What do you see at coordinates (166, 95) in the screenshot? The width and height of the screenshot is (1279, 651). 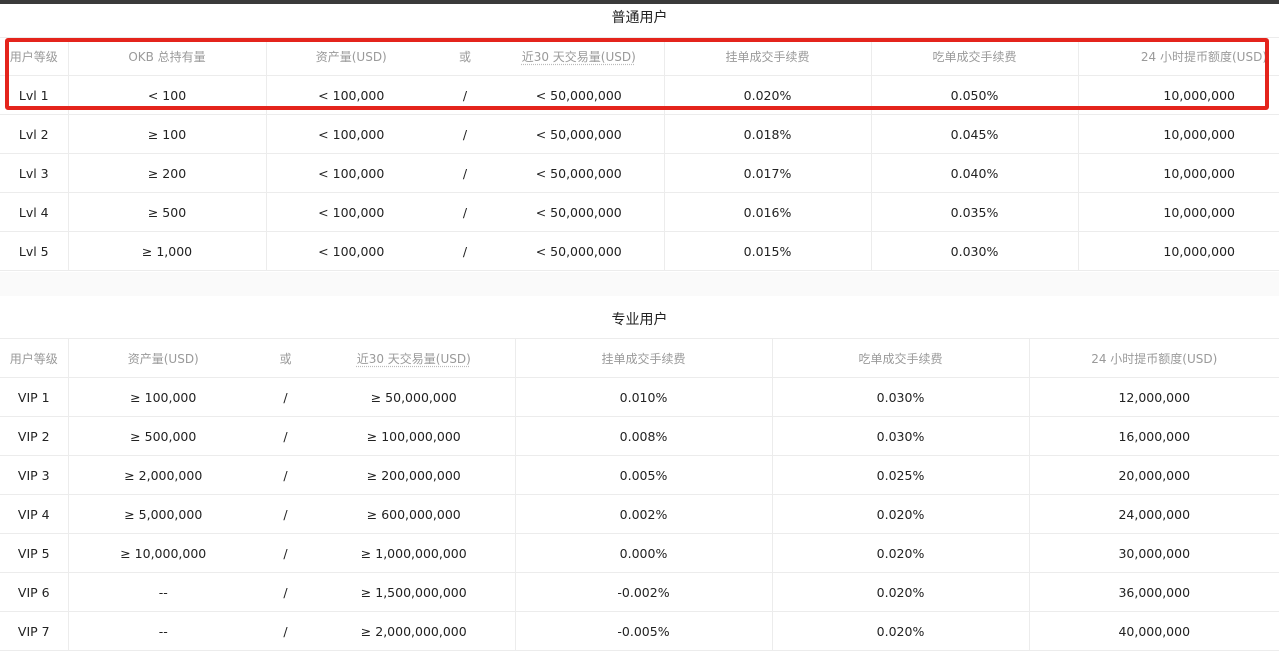 I see `cell-okb: < 100` at bounding box center [166, 95].